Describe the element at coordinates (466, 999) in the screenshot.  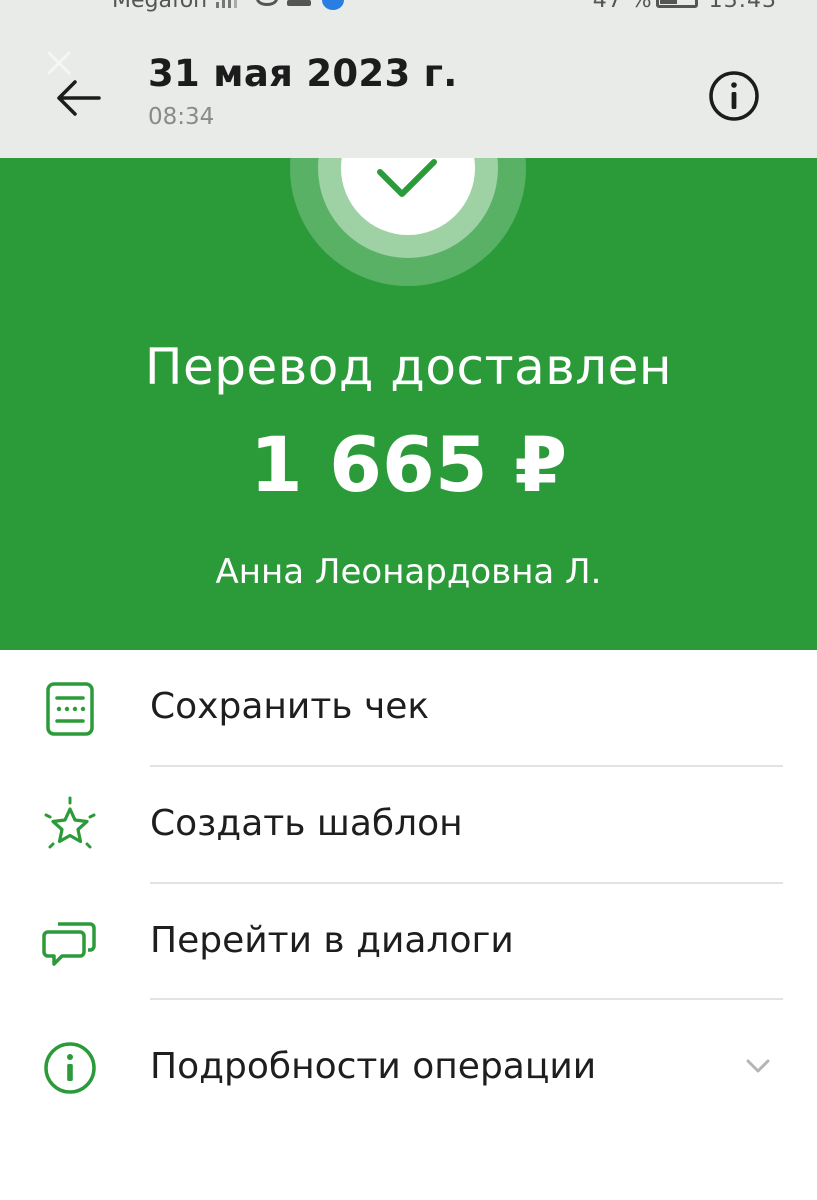
I see `divider` at that location.